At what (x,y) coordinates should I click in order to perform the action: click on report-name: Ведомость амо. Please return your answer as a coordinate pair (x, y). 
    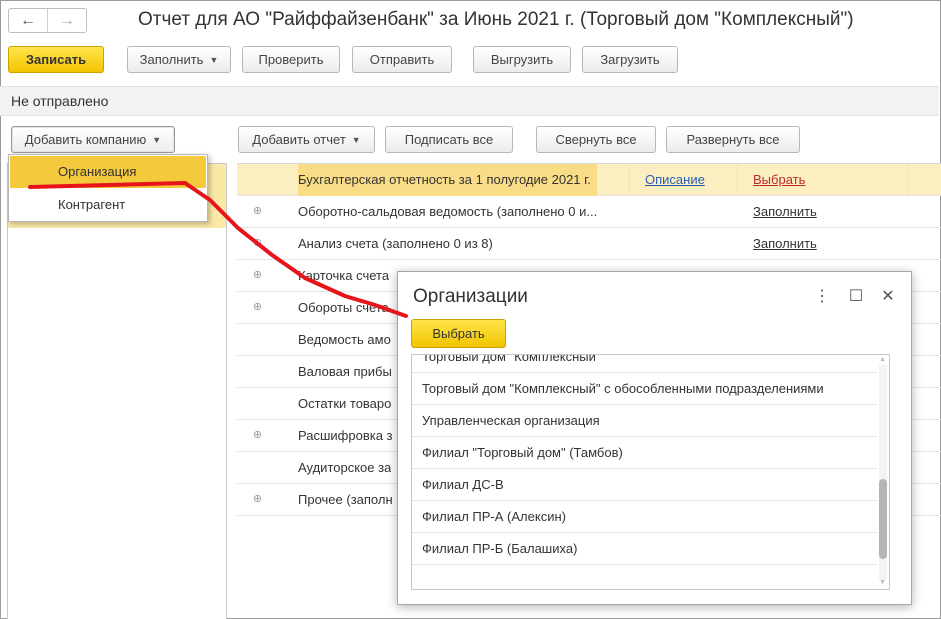
    Looking at the image, I should click on (344, 339).